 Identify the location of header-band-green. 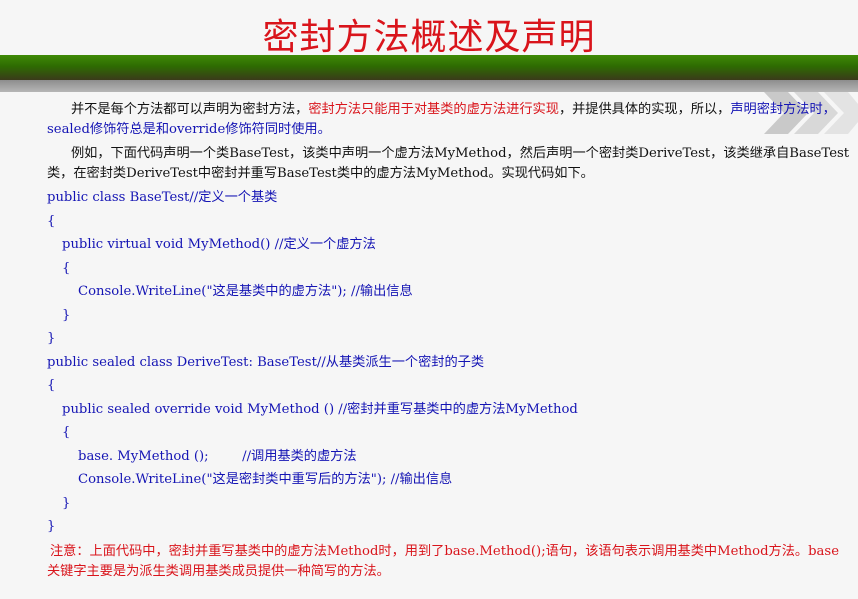
(429, 67).